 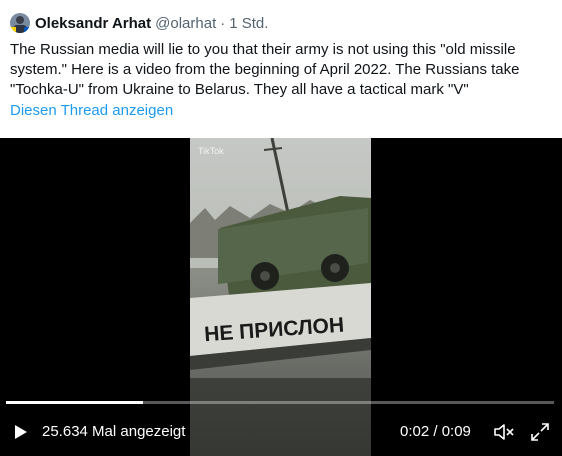 I want to click on play-icon, so click(x=21, y=432).